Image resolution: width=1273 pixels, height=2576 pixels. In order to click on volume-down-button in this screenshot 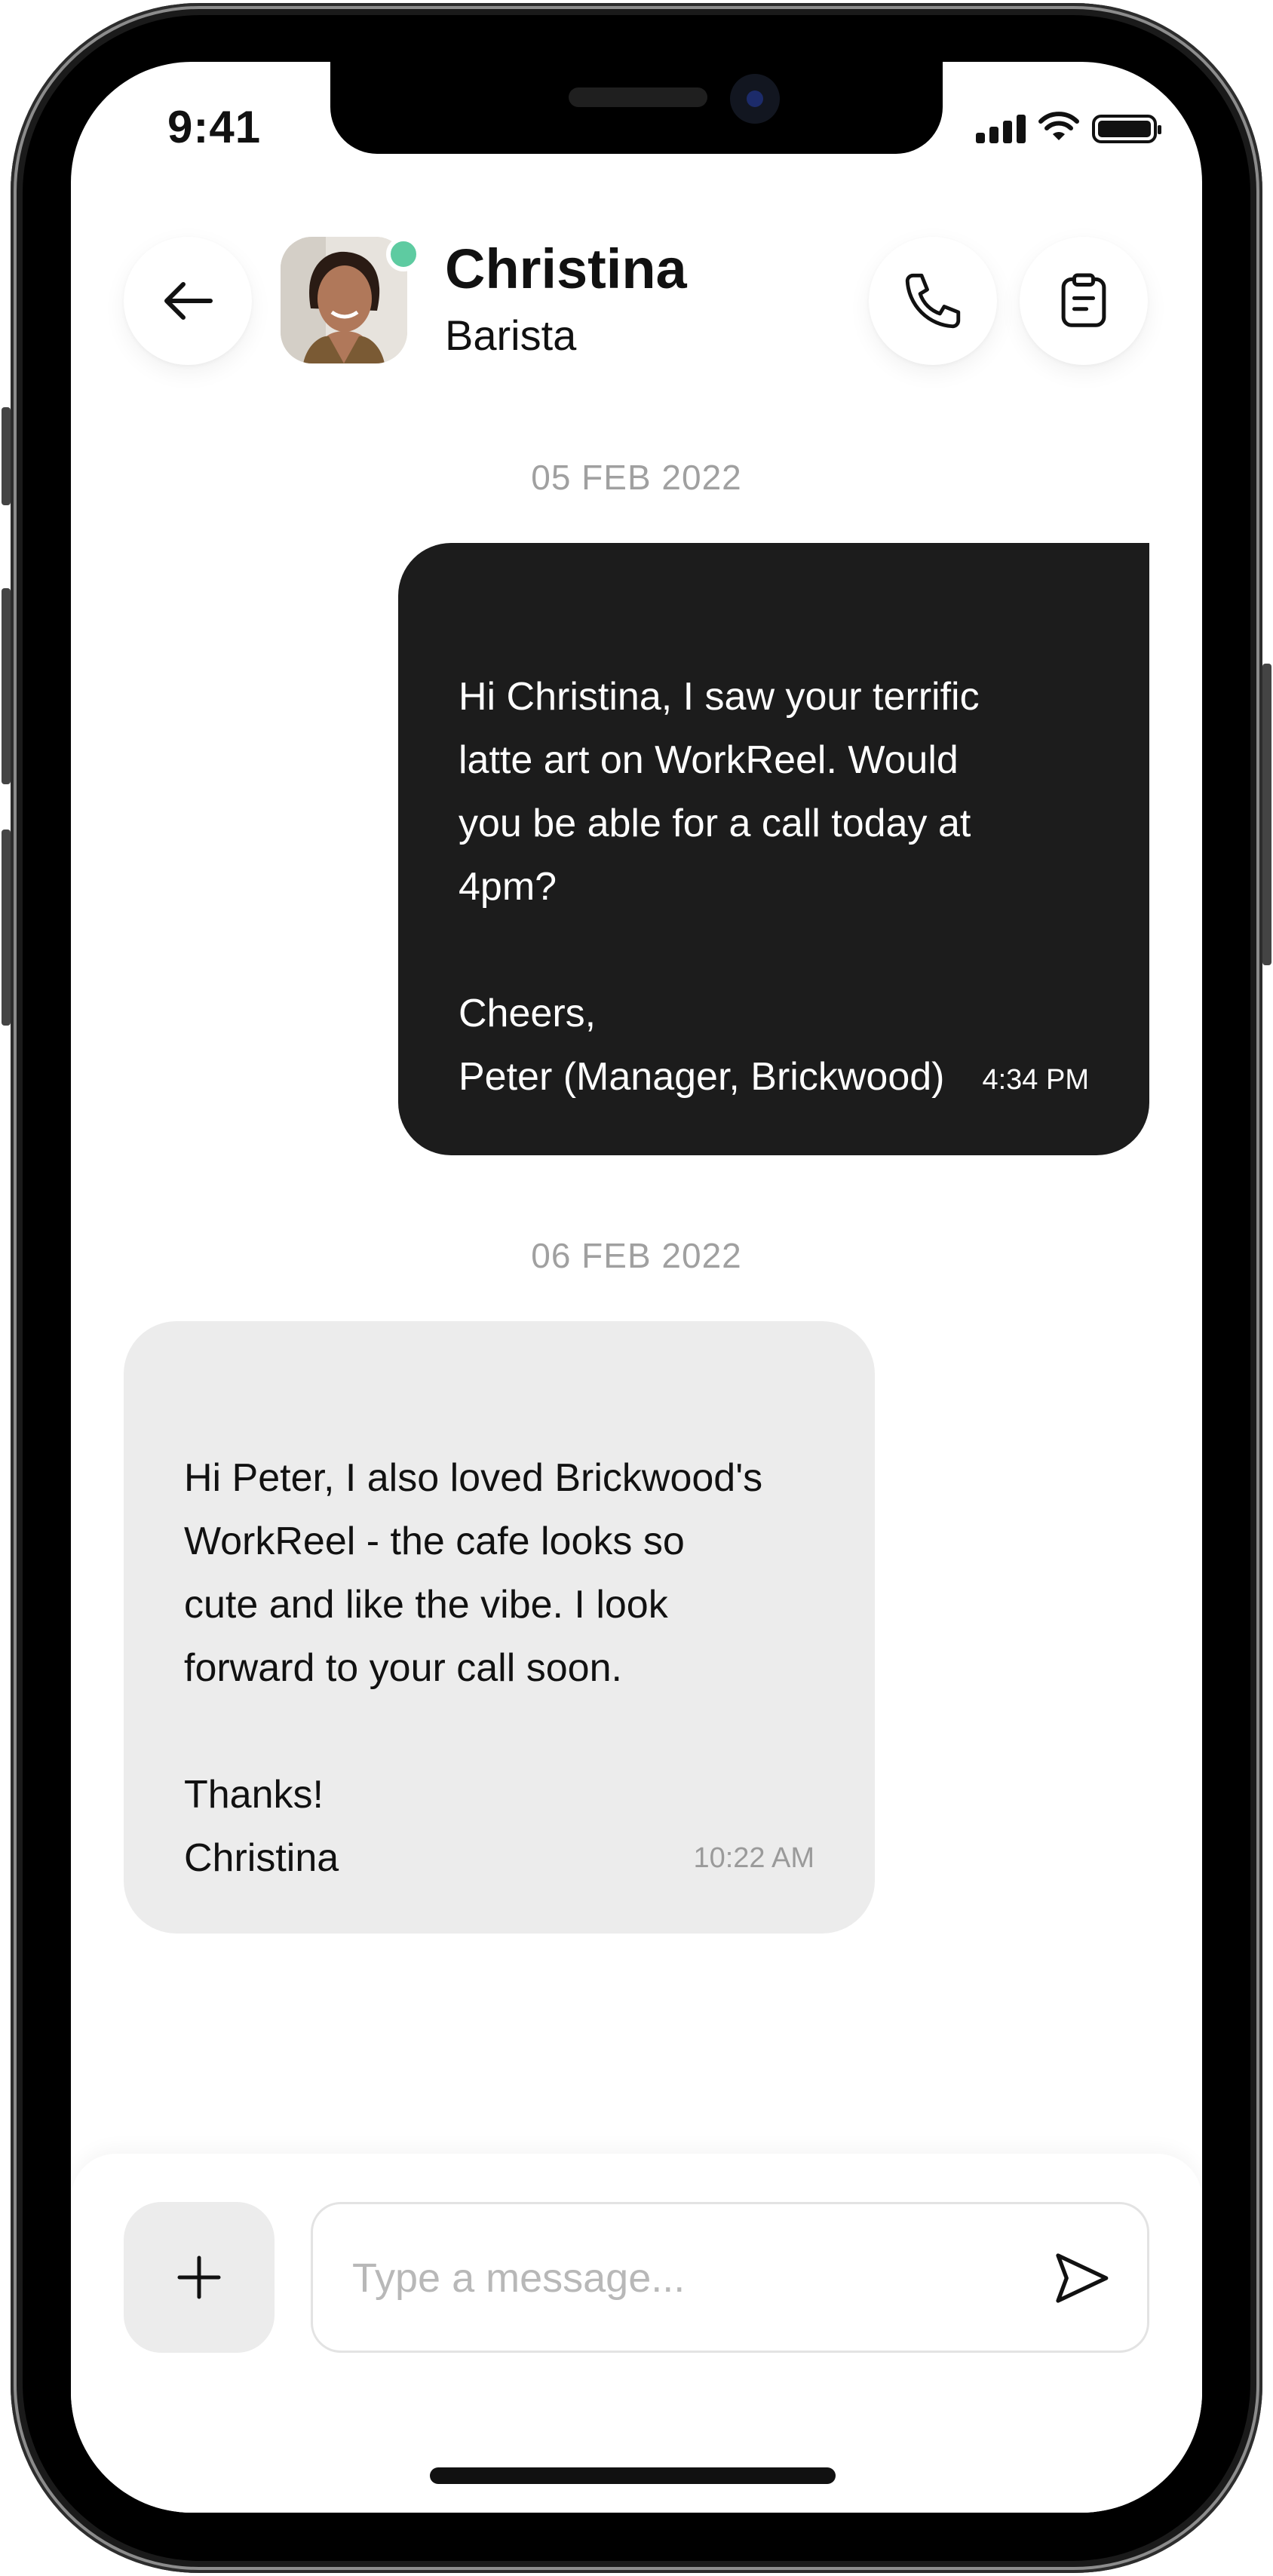, I will do `click(6, 928)`.